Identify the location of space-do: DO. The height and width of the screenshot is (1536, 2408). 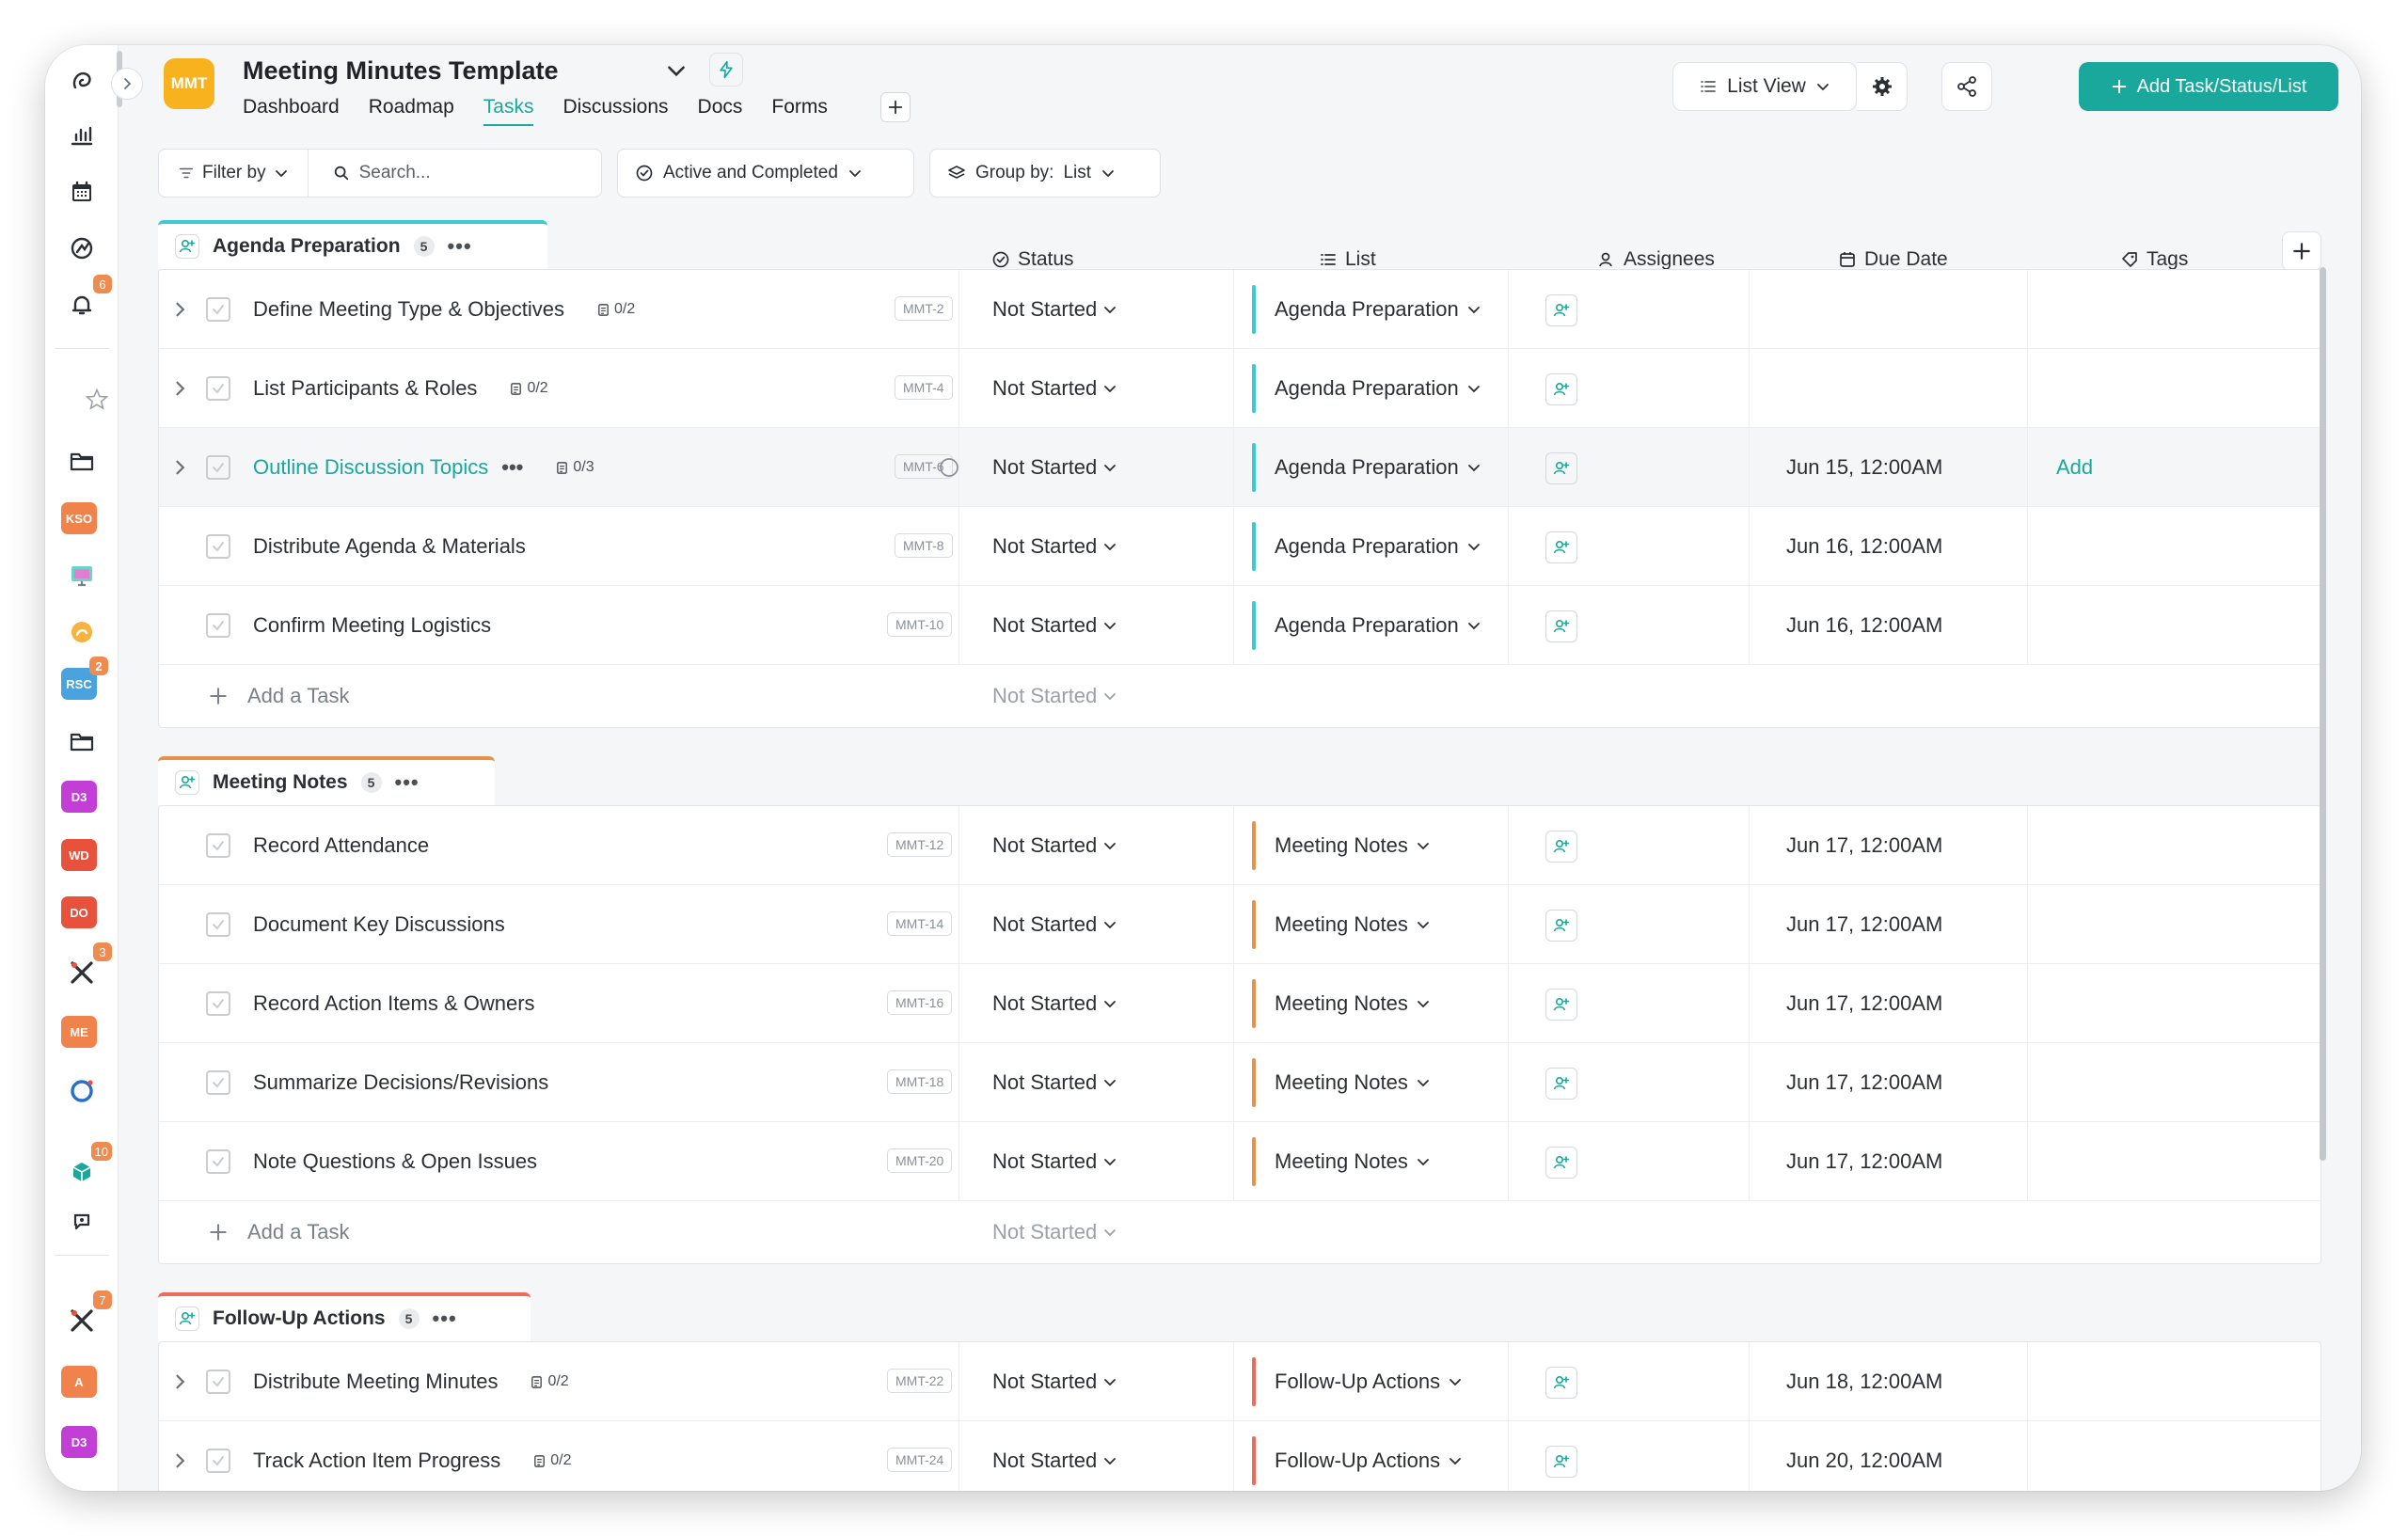
(79, 912).